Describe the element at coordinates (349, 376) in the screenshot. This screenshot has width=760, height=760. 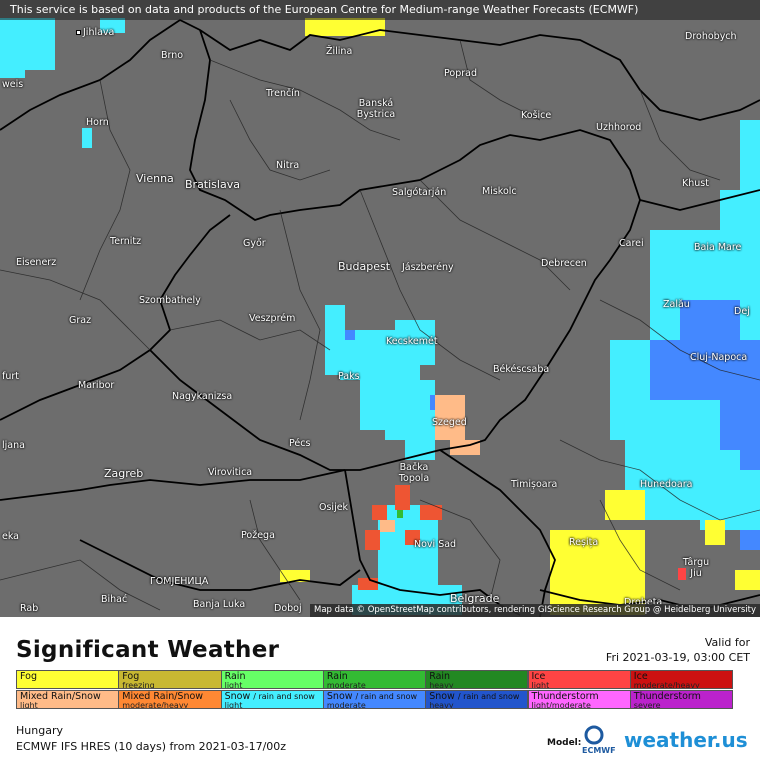
I see `city-label: Paks` at that location.